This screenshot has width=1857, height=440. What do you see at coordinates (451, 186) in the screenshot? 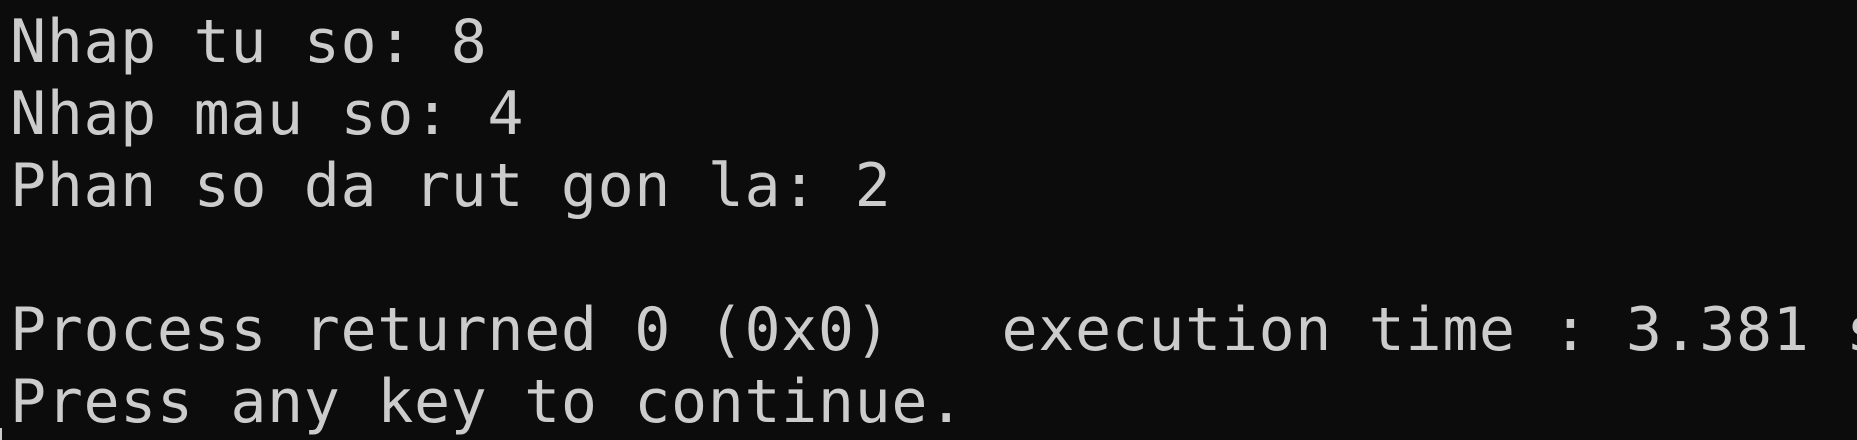
I see `console-line-result: Phan so da rut gon la: 2` at bounding box center [451, 186].